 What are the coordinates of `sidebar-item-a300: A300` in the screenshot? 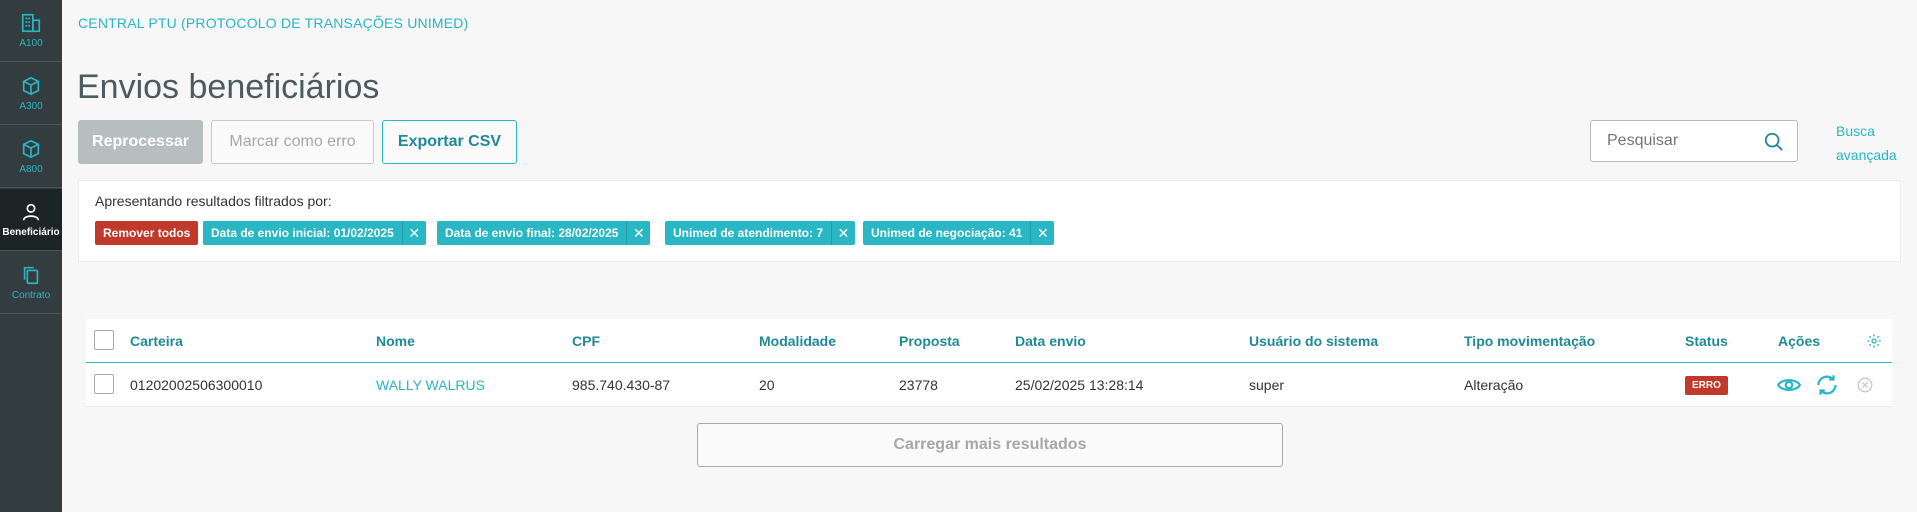 It's located at (31, 94).